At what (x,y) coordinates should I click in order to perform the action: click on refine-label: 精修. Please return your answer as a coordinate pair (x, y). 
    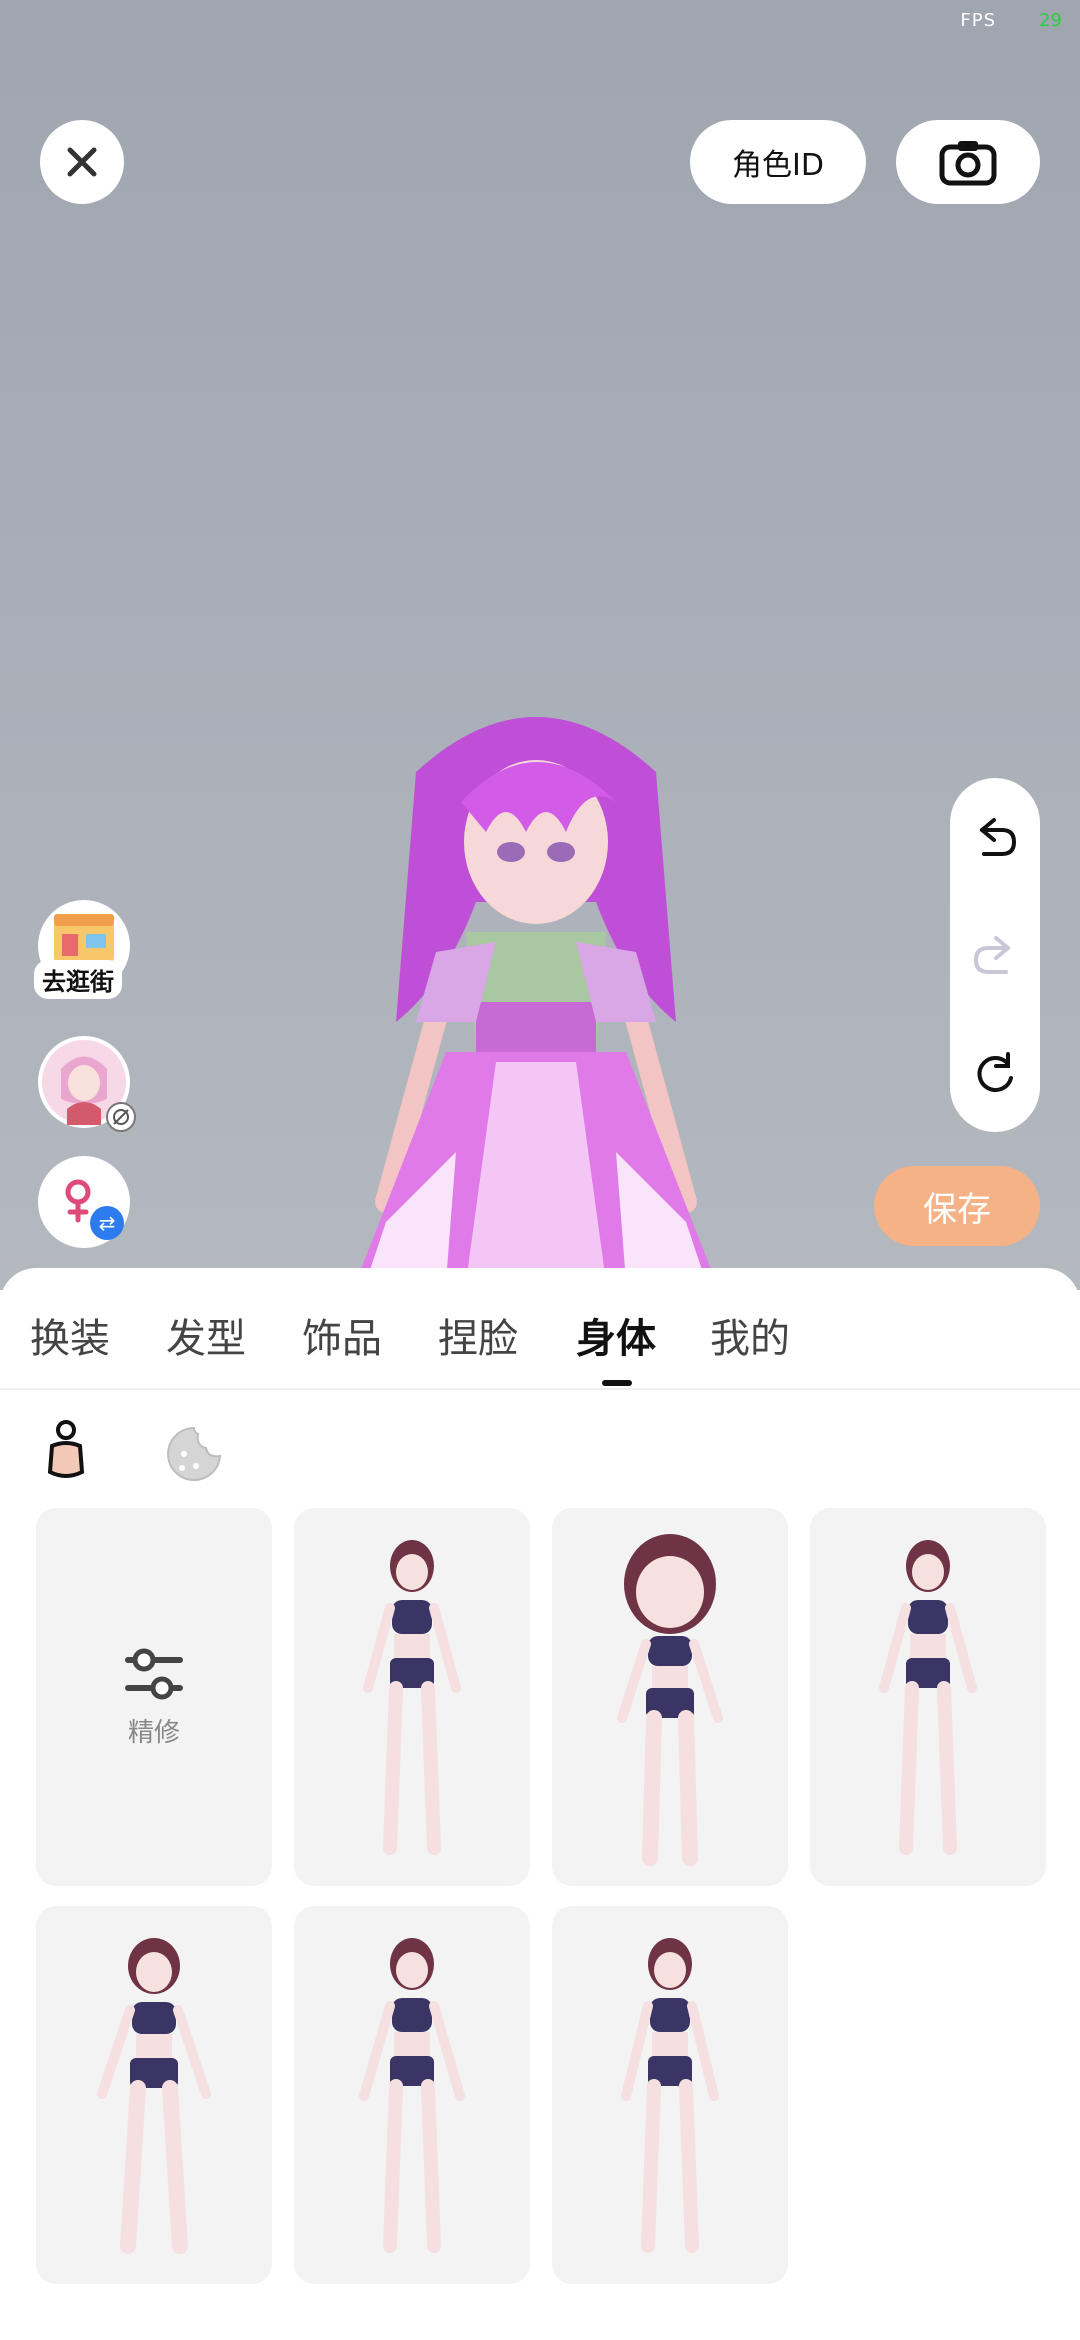
    Looking at the image, I should click on (153, 1732).